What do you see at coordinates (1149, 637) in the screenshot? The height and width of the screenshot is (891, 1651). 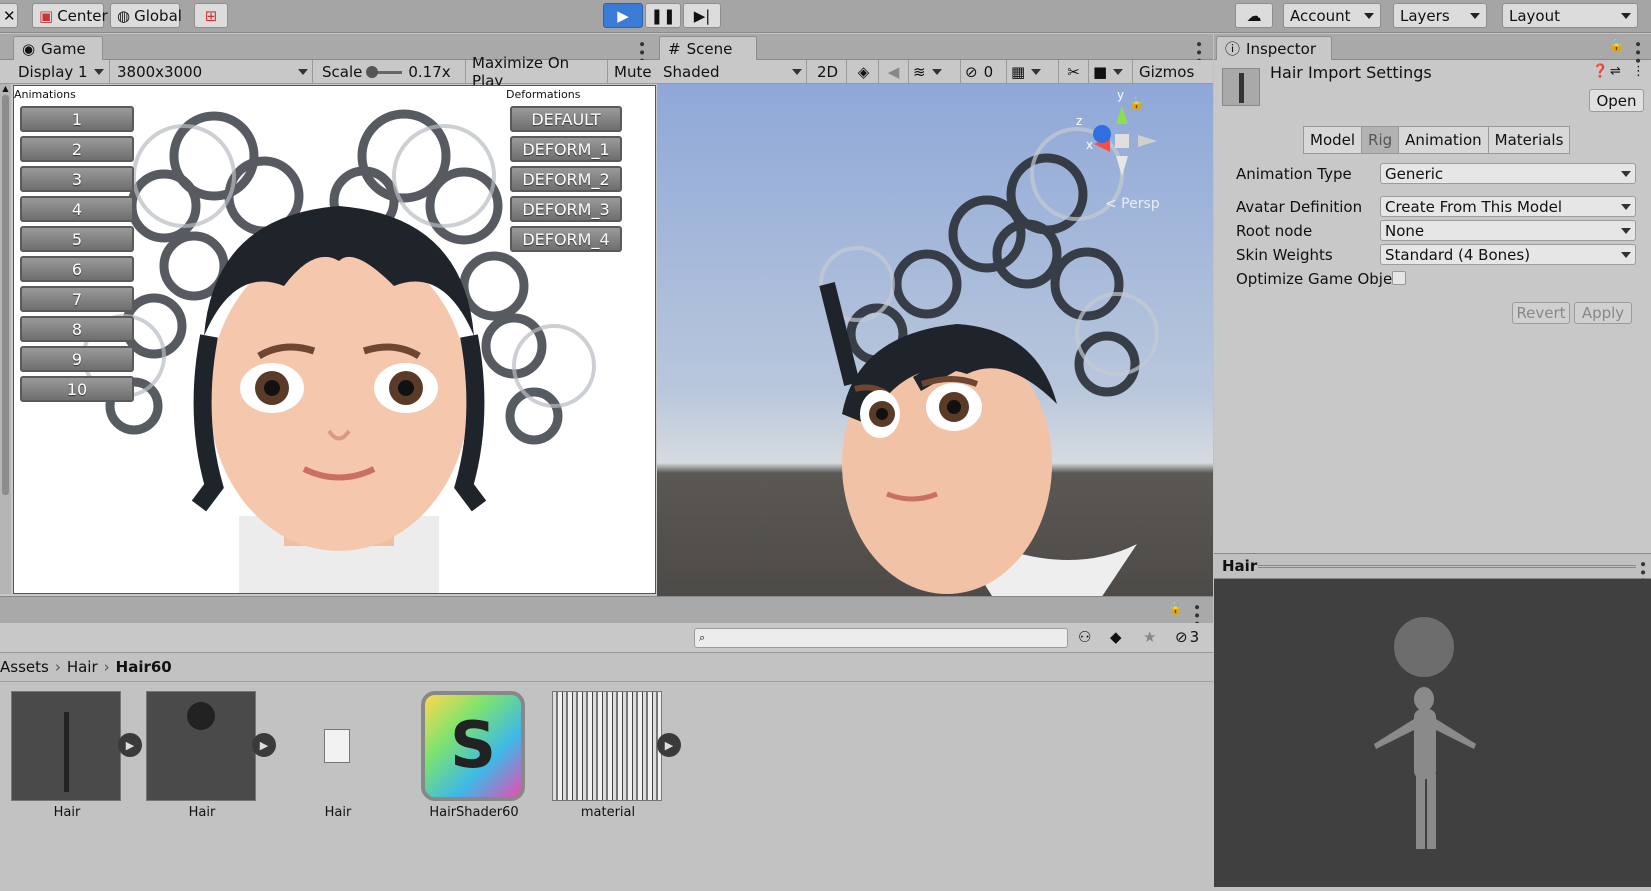 I see `favorite-icon: ★` at bounding box center [1149, 637].